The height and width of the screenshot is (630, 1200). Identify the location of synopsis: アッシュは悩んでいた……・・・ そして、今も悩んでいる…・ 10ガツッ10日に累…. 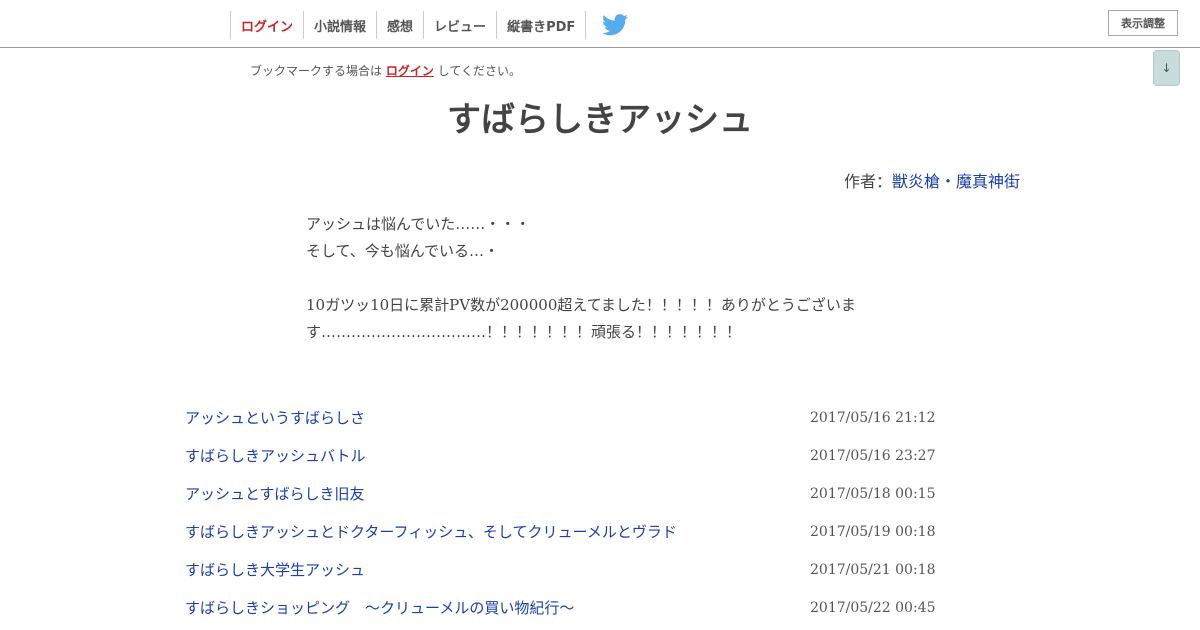
(581, 278).